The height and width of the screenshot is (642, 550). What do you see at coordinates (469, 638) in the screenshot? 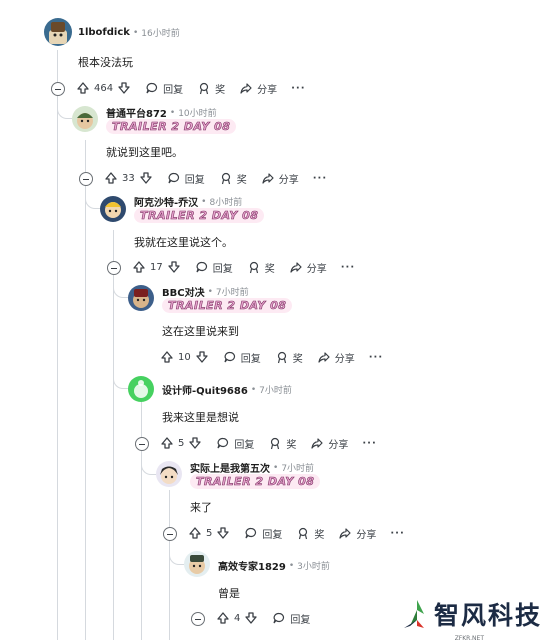
I see `watermark-subtext: ZFKR.NET` at bounding box center [469, 638].